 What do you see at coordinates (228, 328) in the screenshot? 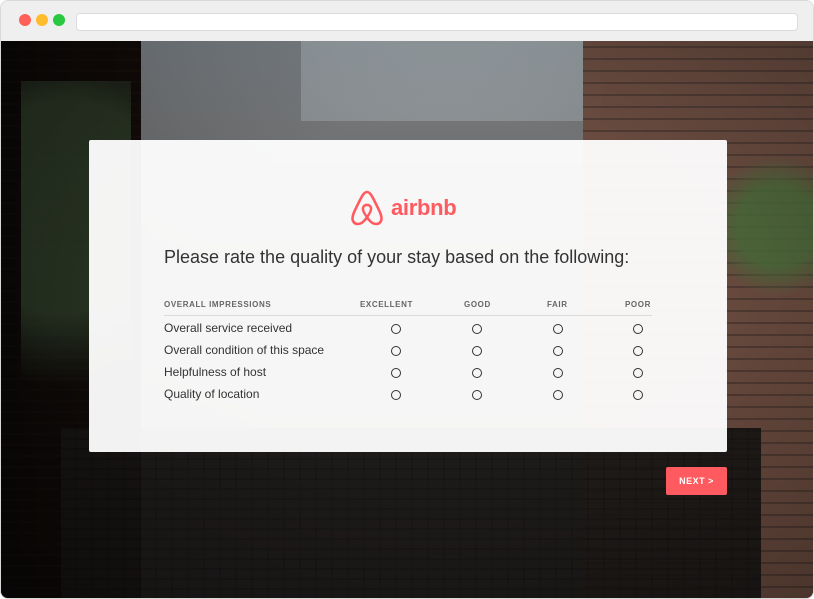
I see `rating-row-label: Overall service received` at bounding box center [228, 328].